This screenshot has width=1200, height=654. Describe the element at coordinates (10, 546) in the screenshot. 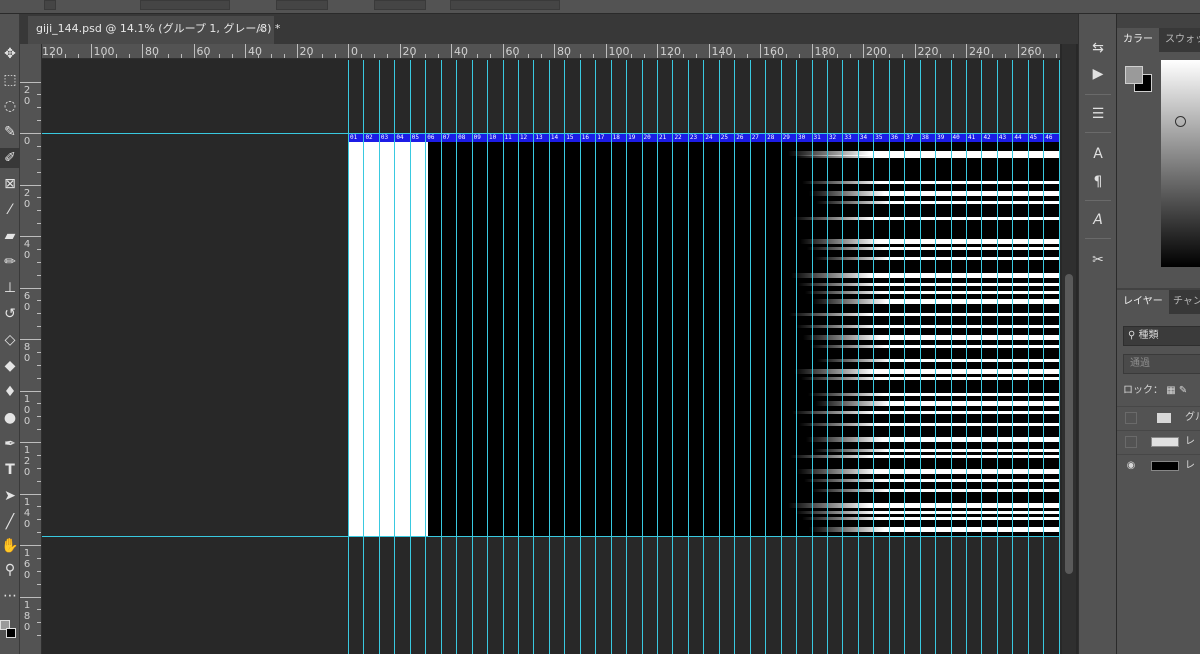

I see `hand-tool-icon: ✋` at that location.